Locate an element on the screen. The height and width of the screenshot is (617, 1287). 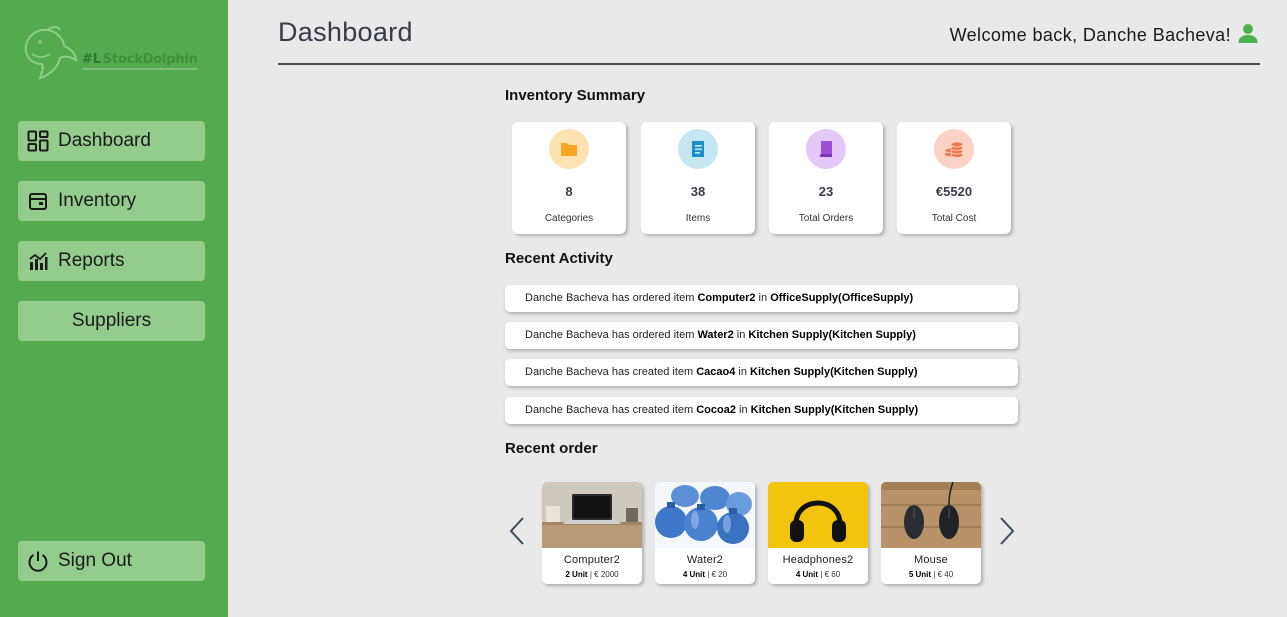
stat-label: Items is located at coordinates (698, 218).